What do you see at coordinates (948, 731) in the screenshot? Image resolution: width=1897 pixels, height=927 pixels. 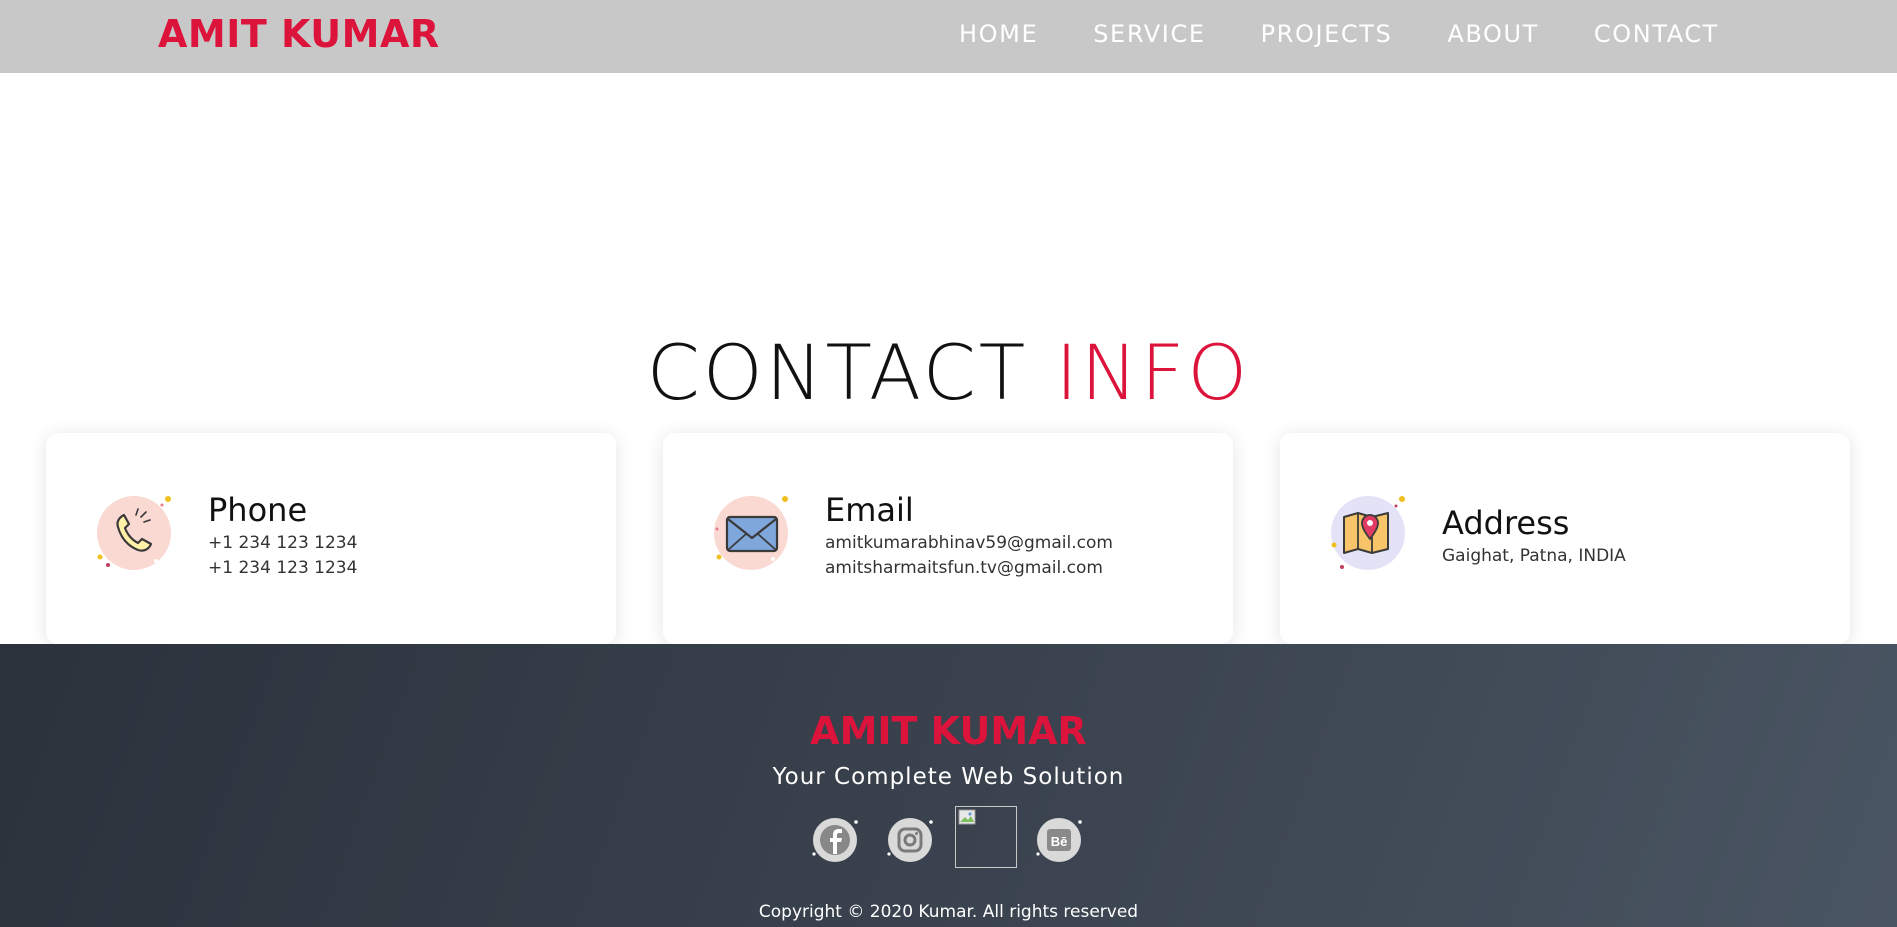 I see `footer-brand: AMIT KUMAR` at bounding box center [948, 731].